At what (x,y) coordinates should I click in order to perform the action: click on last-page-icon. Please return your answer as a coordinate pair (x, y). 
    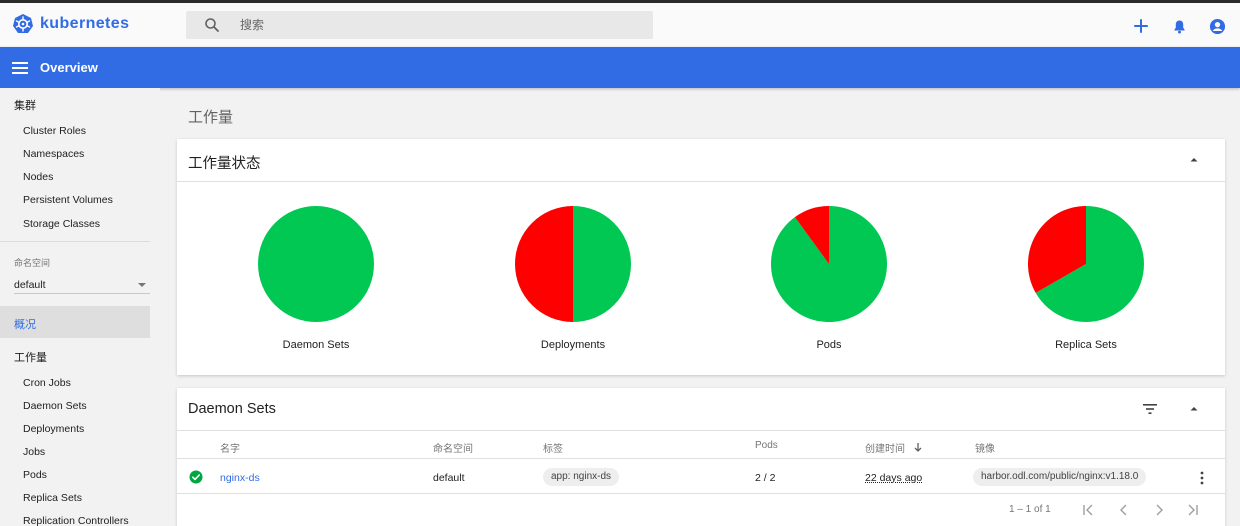
    Looking at the image, I should click on (1193, 510).